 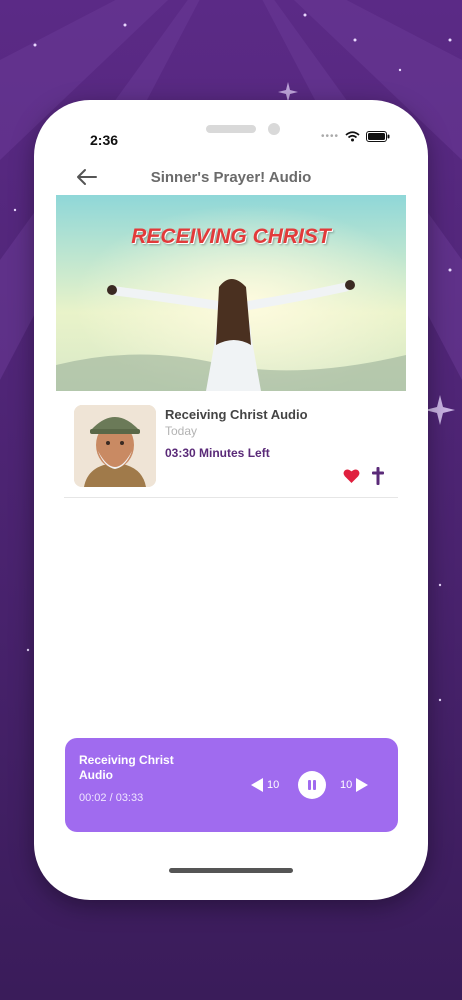 What do you see at coordinates (181, 431) in the screenshot?
I see `track-date: Today` at bounding box center [181, 431].